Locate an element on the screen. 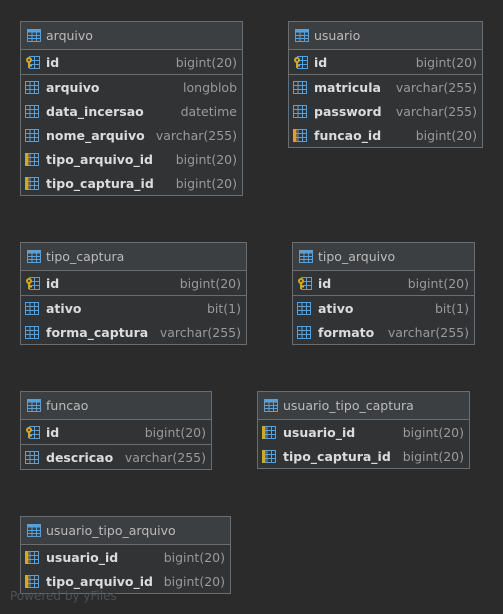 This screenshot has width=503, height=614. entity-header: usuario is located at coordinates (385, 36).